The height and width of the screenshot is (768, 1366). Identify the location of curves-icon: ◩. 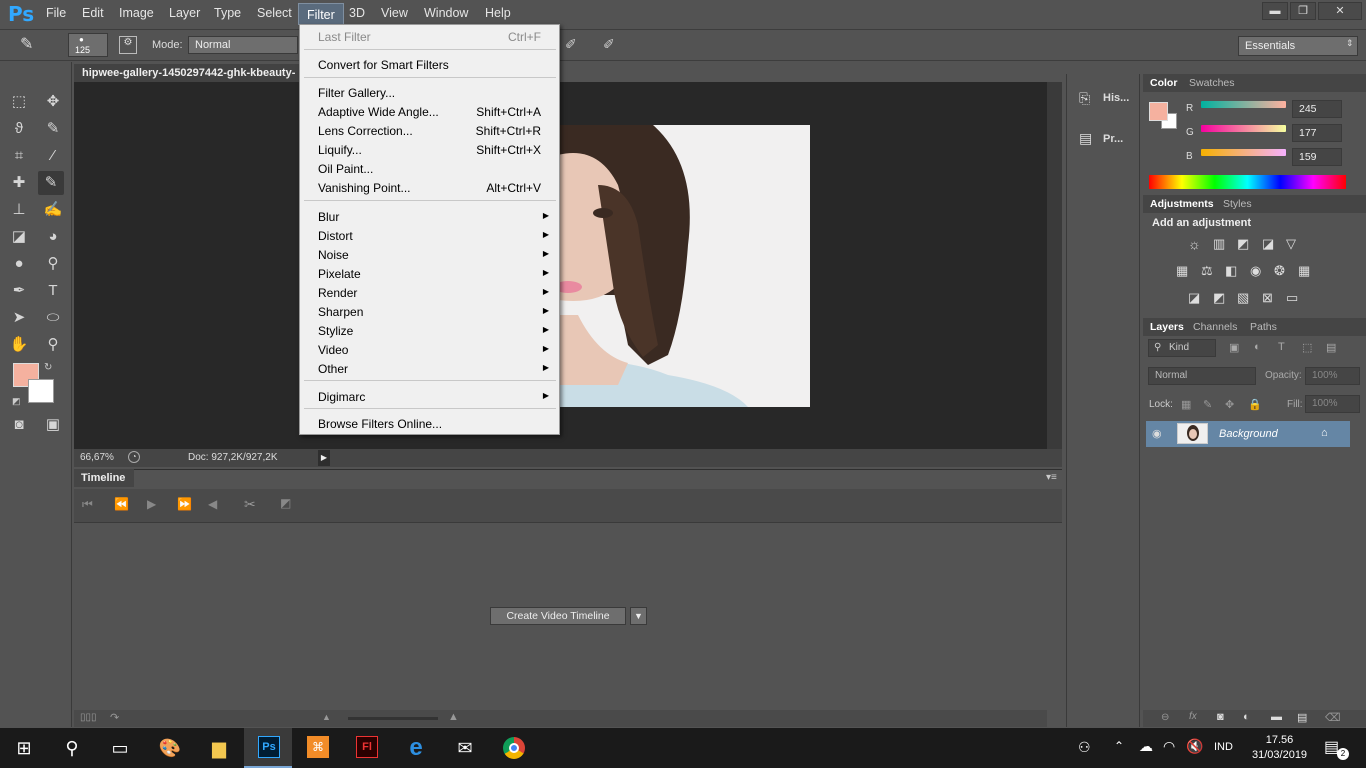
(1243, 244).